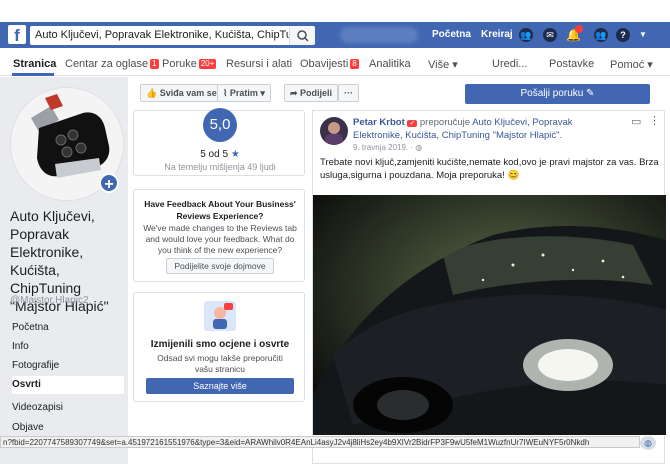  I want to click on post-action: preporučuje, so click(445, 122).